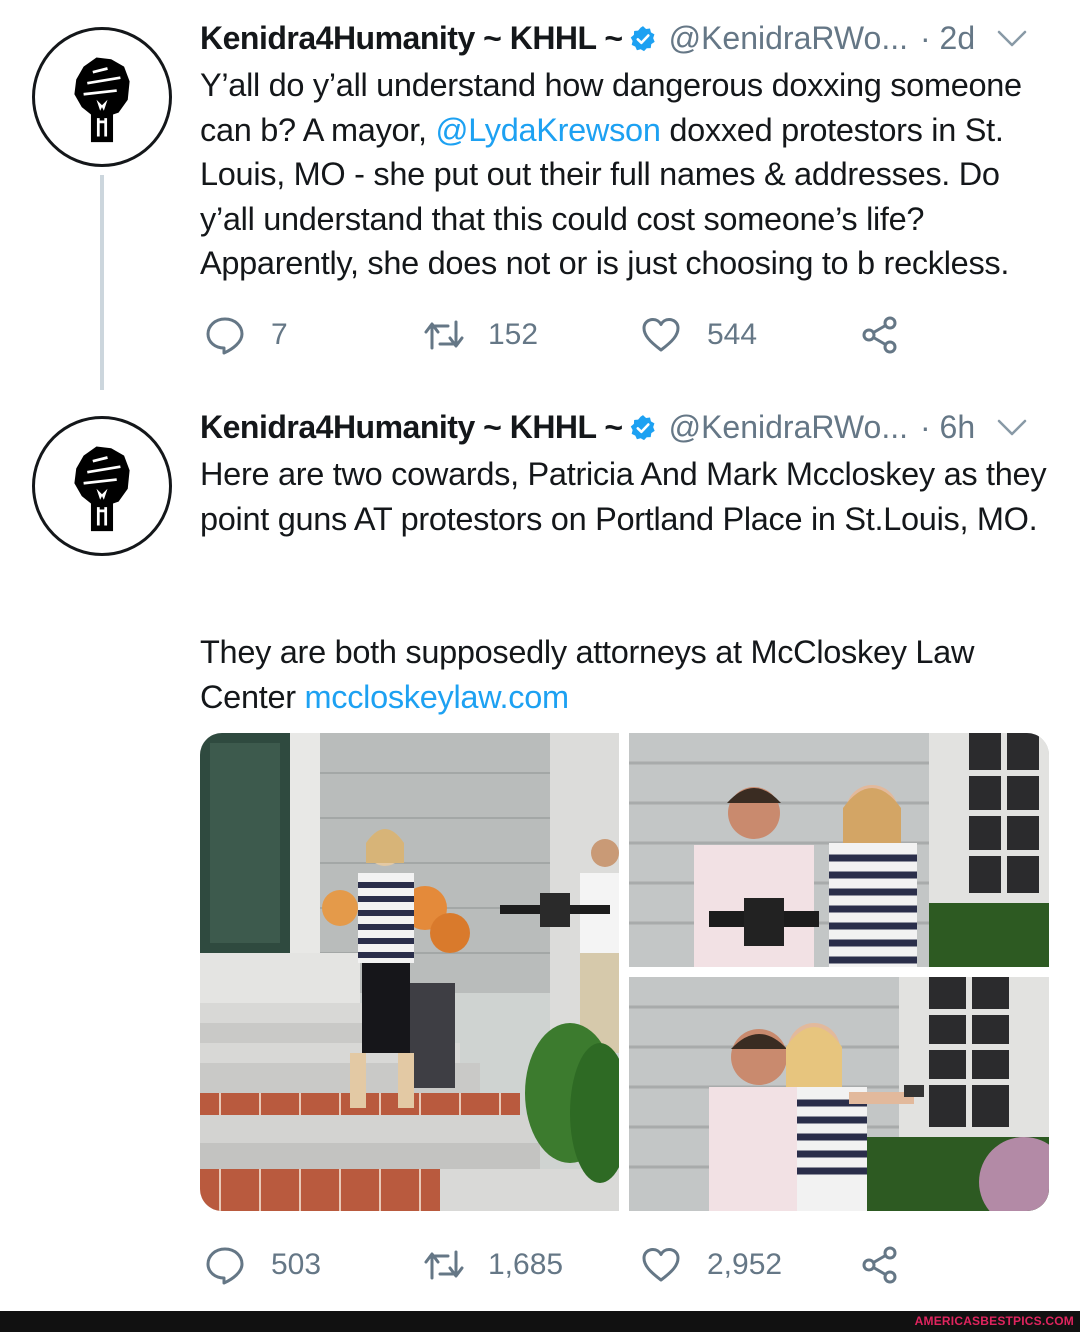 Image resolution: width=1080 pixels, height=1332 pixels. Describe the element at coordinates (994, 1321) in the screenshot. I see `watermark-text: AMERICASBESTPICS.COM` at that location.